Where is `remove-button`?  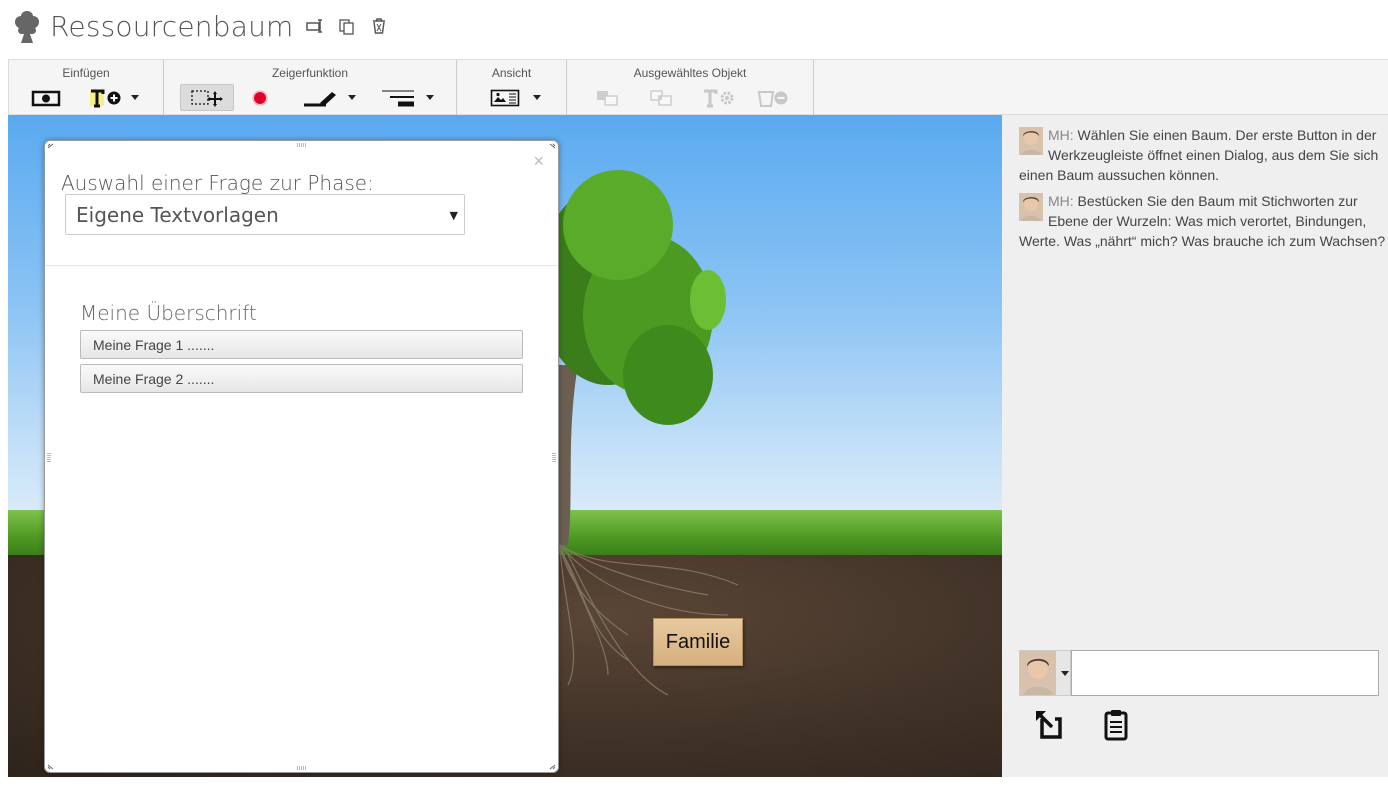
remove-button is located at coordinates (773, 97).